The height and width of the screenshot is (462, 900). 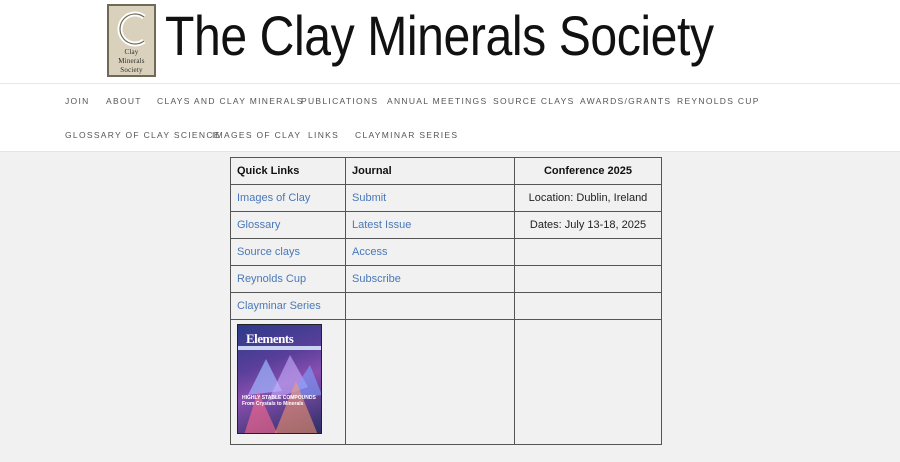 What do you see at coordinates (131, 70) in the screenshot?
I see `logo-text-society: Society` at bounding box center [131, 70].